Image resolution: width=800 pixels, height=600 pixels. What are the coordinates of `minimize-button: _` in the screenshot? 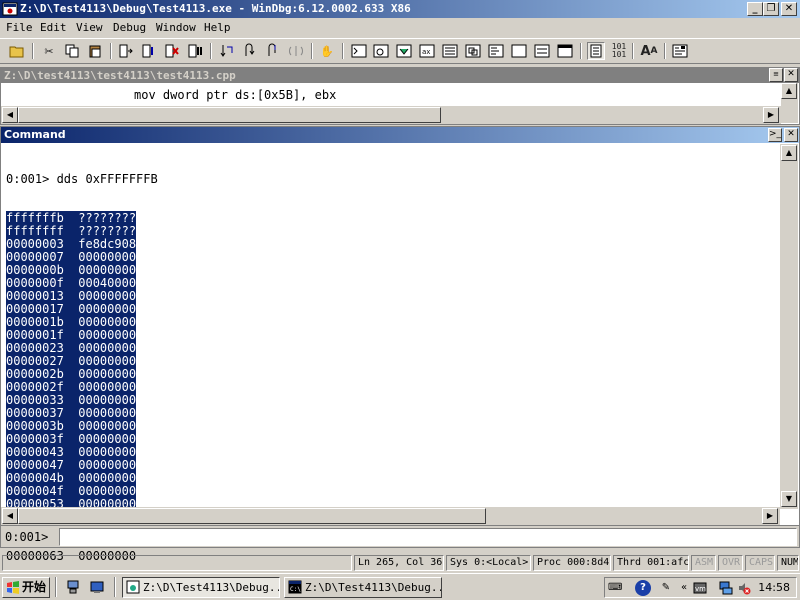 It's located at (755, 9).